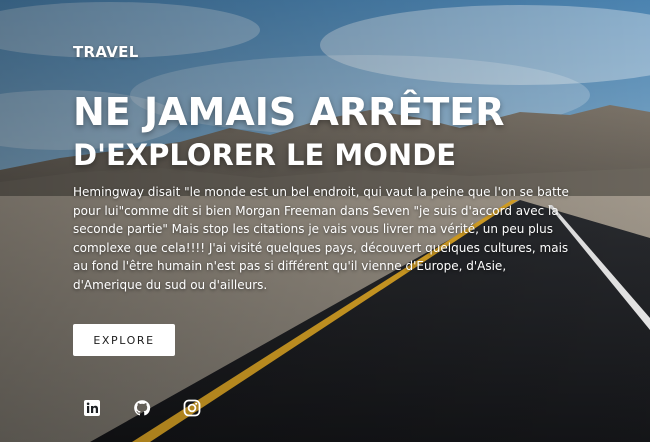 This screenshot has height=442, width=650. I want to click on instagram-icon, so click(192, 408).